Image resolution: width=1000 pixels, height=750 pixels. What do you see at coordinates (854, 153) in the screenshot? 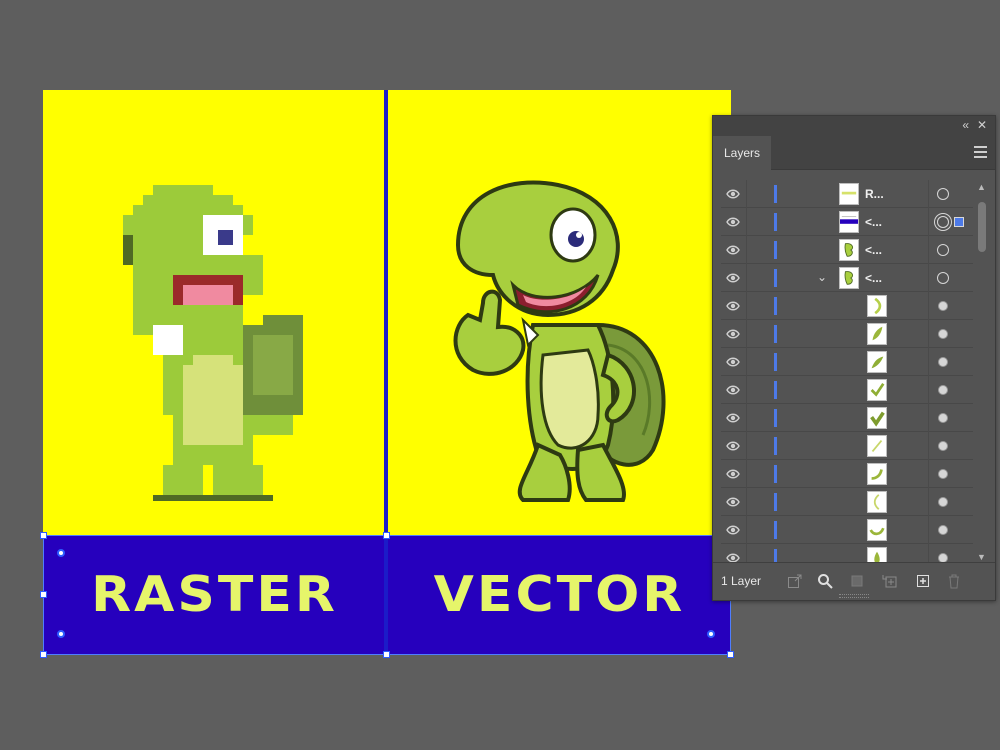
I see `panel-tab-row: Layers` at bounding box center [854, 153].